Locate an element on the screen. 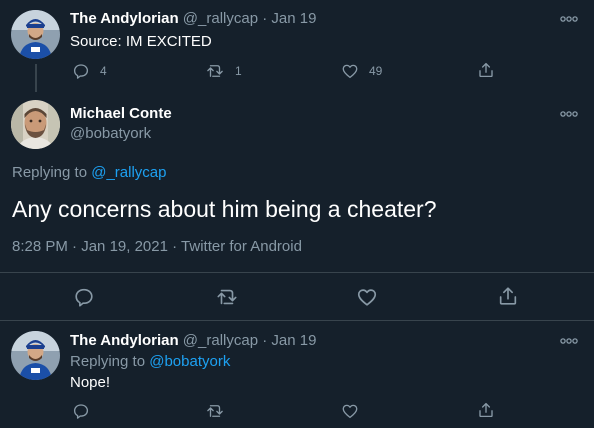 The image size is (594, 428). replying-to-line: Replying to @bobatyork is located at coordinates (150, 361).